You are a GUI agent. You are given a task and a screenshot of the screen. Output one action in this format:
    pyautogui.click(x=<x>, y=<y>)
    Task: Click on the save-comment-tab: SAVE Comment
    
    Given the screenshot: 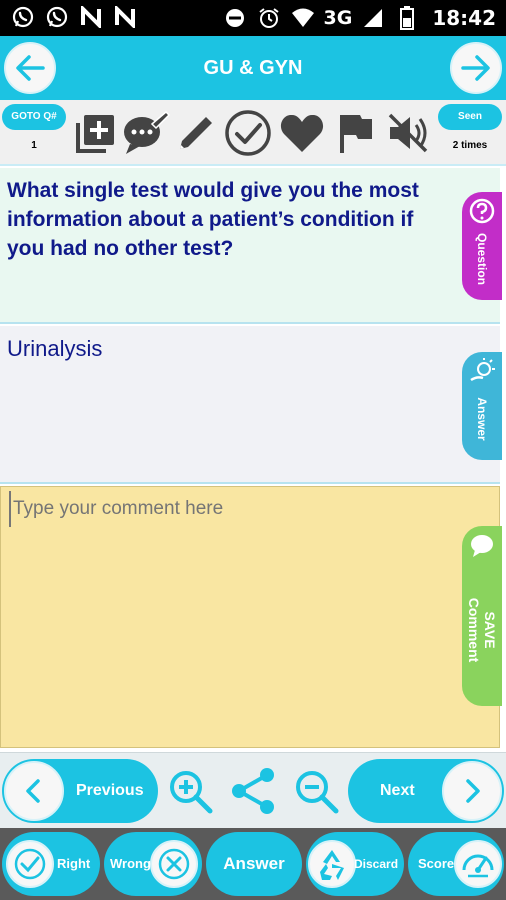 What is the action you would take?
    pyautogui.click(x=482, y=616)
    